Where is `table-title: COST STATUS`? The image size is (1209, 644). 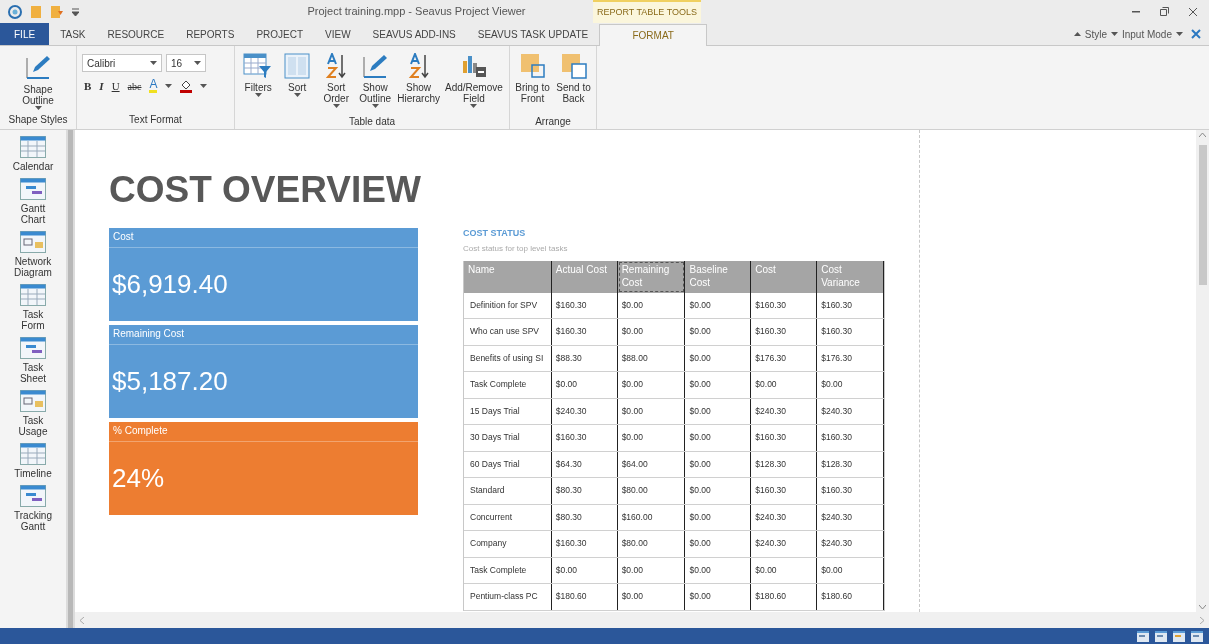 table-title: COST STATUS is located at coordinates (495, 233).